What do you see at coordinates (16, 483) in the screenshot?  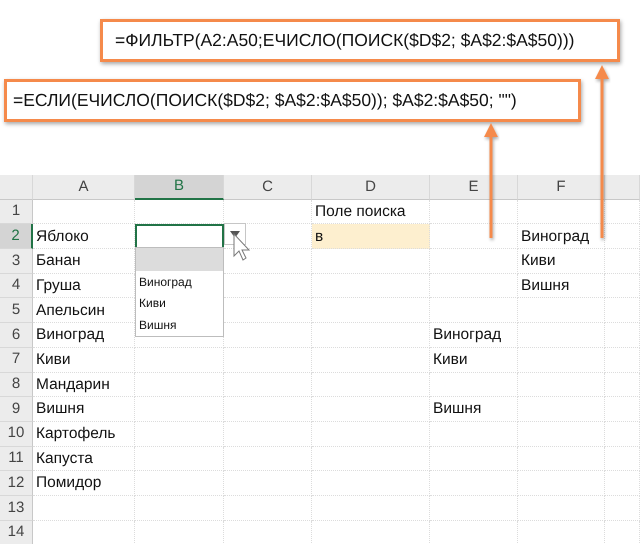 I see `row-header: 12` at bounding box center [16, 483].